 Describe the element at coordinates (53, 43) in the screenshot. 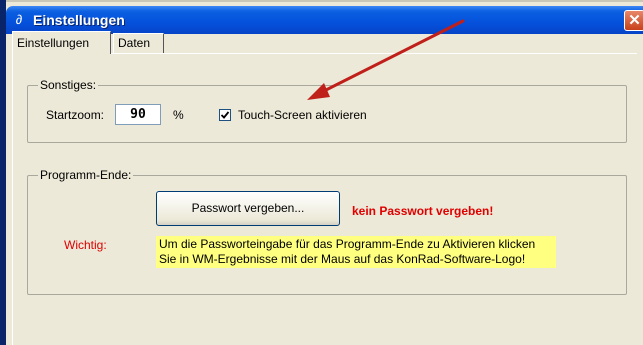

I see `tab-einstellungen-label: Einstellungen` at that location.